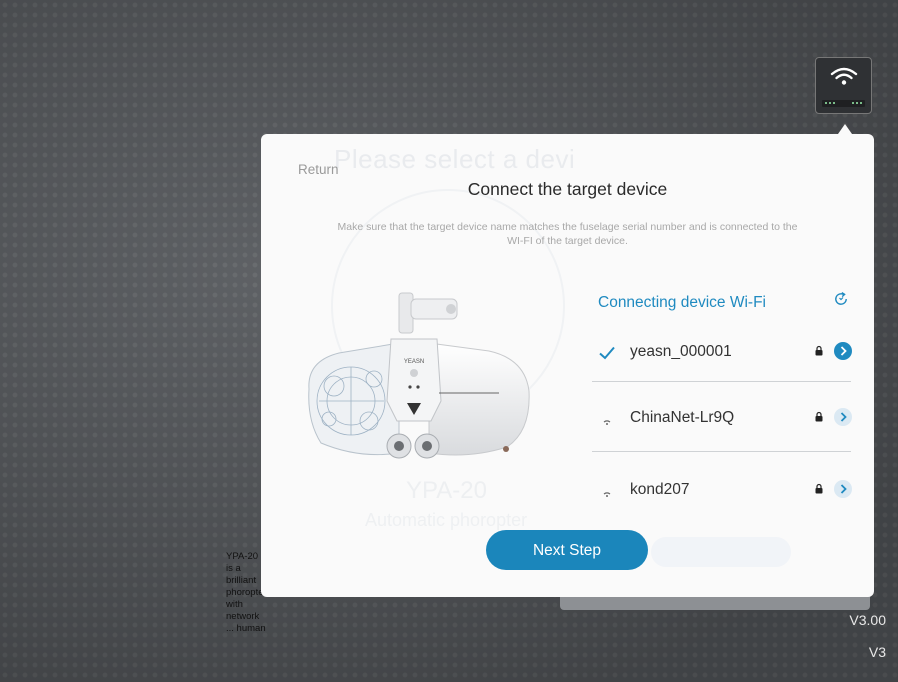 The height and width of the screenshot is (682, 898). Describe the element at coordinates (721, 552) in the screenshot. I see `ghost-button` at that location.